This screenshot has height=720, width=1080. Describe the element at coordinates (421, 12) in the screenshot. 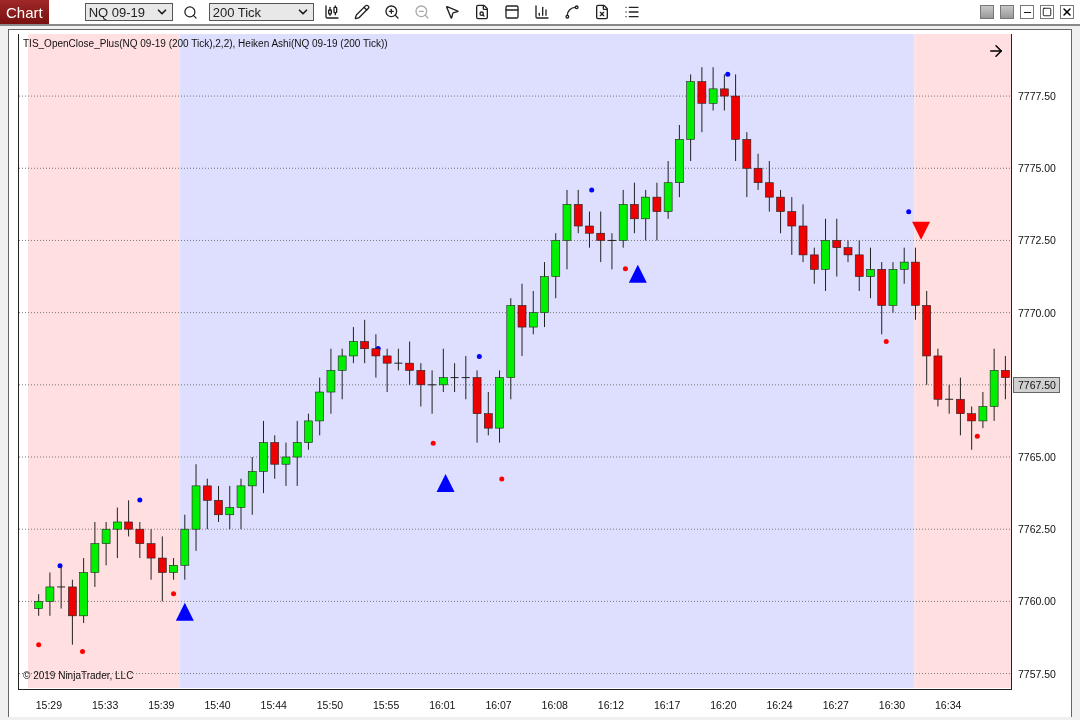

I see `zoom-out-icon` at that location.